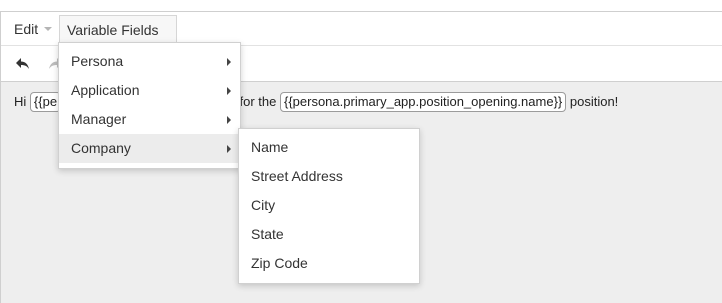 The width and height of the screenshot is (722, 303). I want to click on menu-item-application: Application, so click(149, 90).